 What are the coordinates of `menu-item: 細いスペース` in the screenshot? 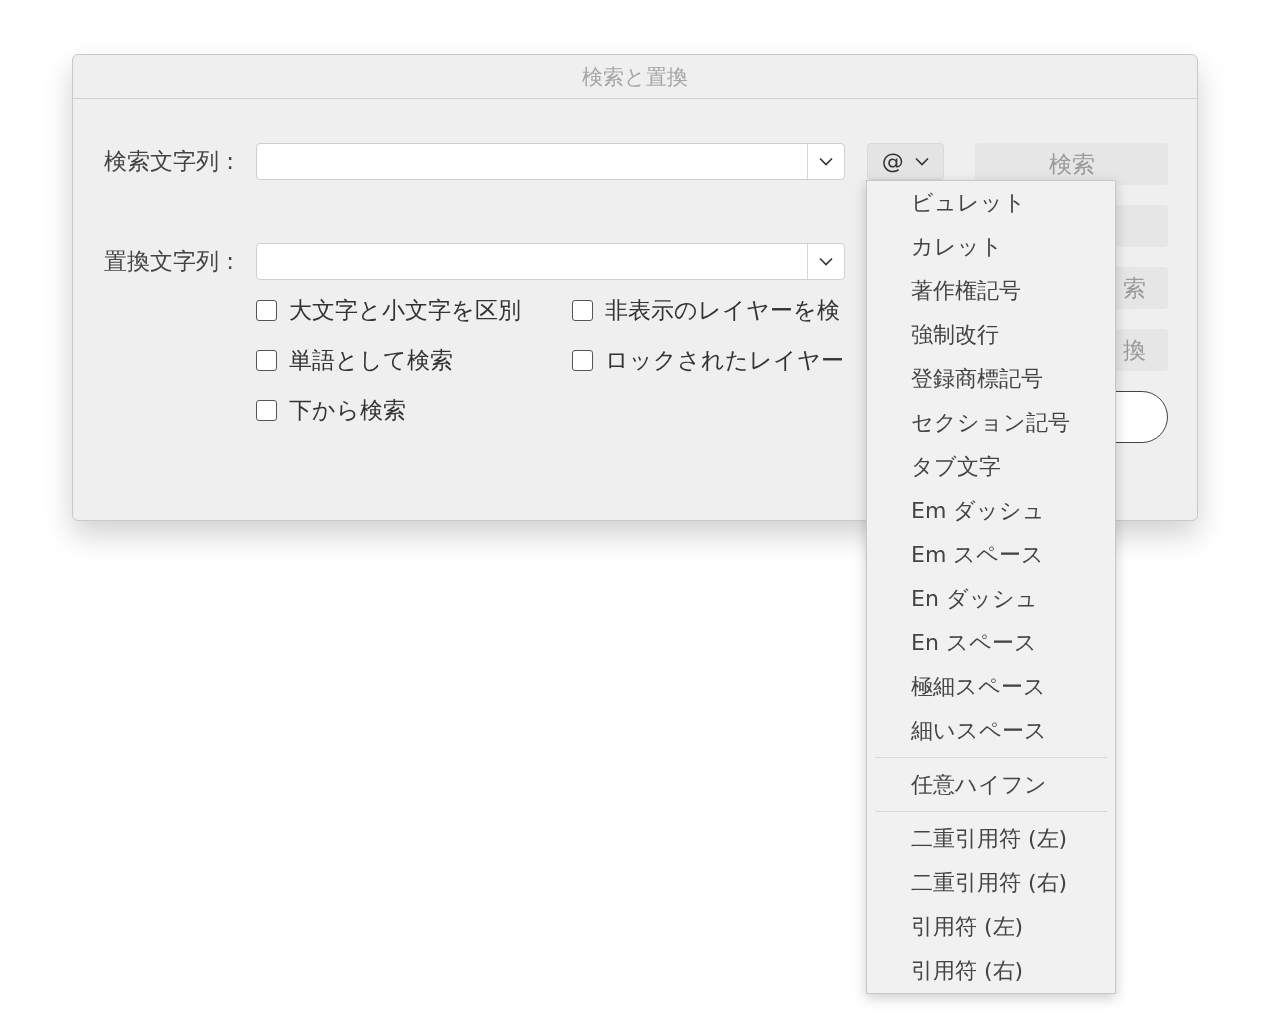 It's located at (991, 731).